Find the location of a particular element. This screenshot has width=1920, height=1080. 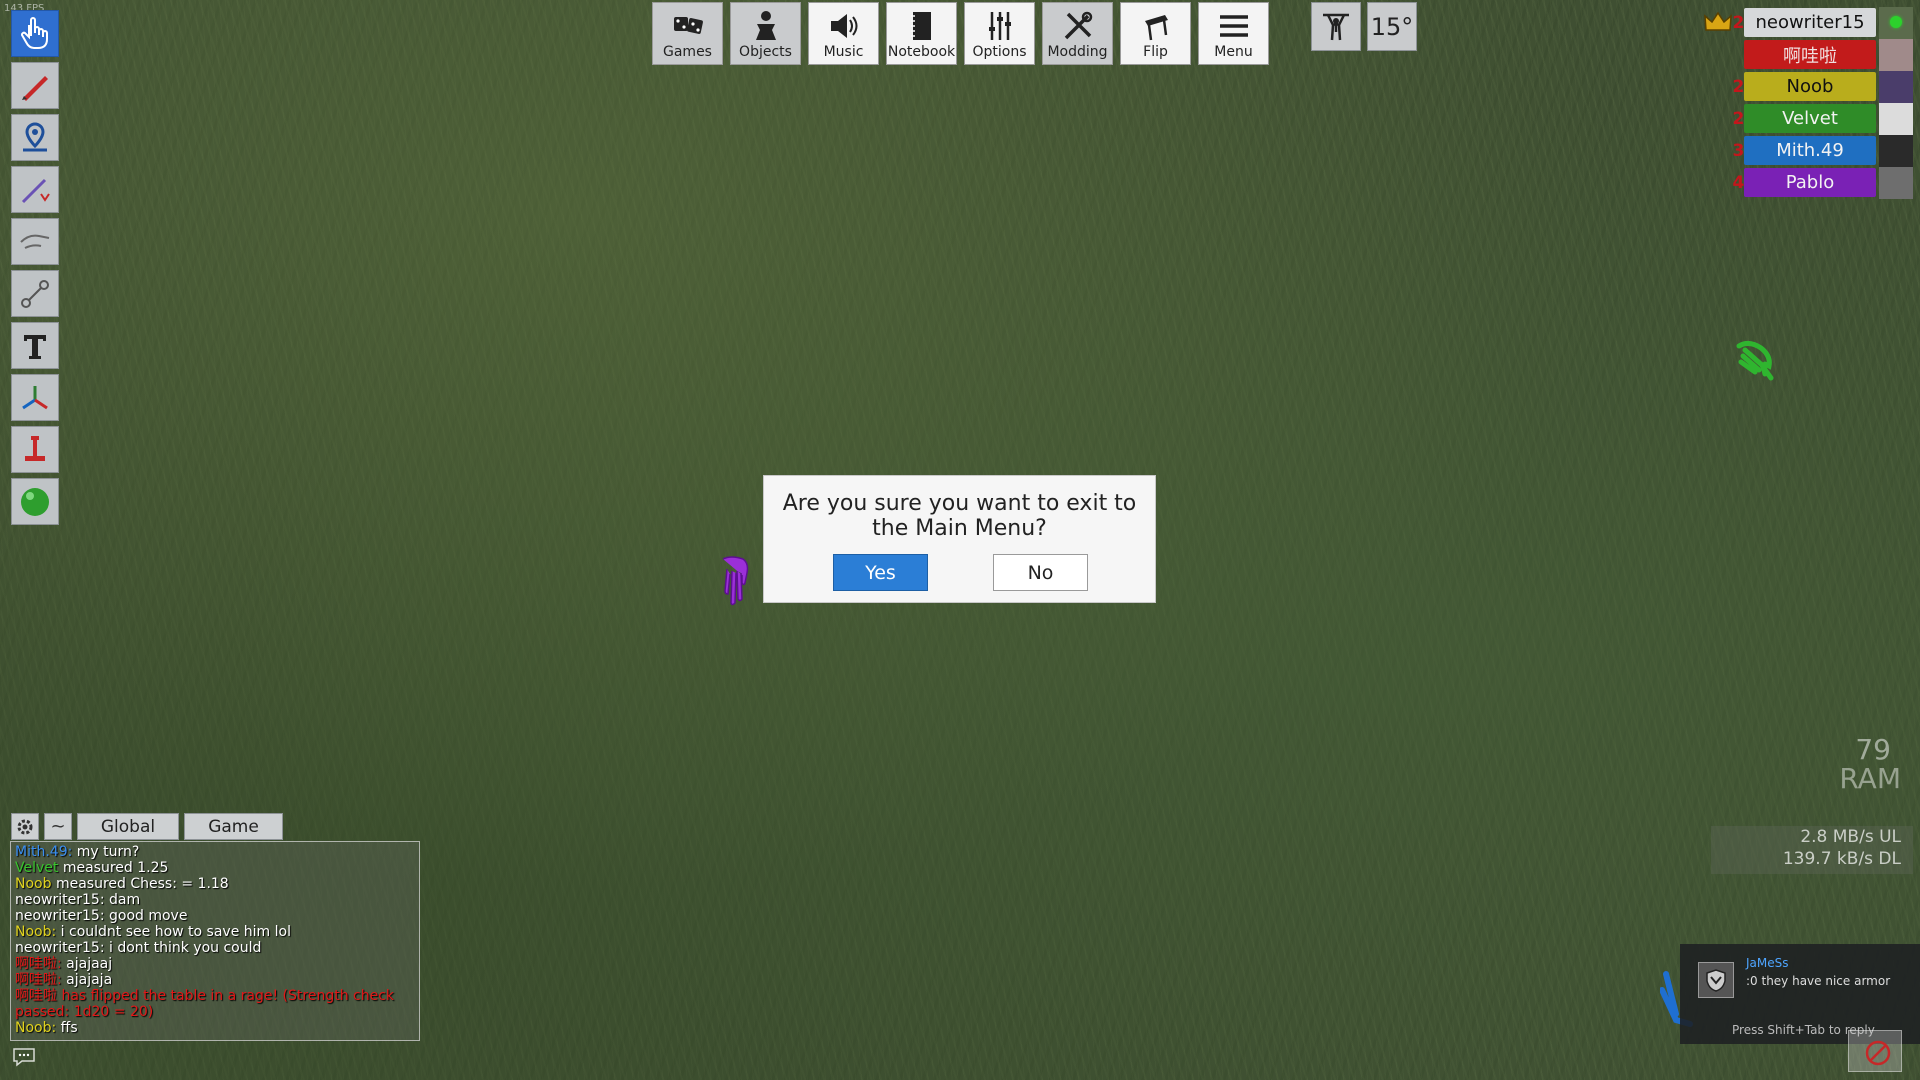

crown-icon is located at coordinates (1718, 21).